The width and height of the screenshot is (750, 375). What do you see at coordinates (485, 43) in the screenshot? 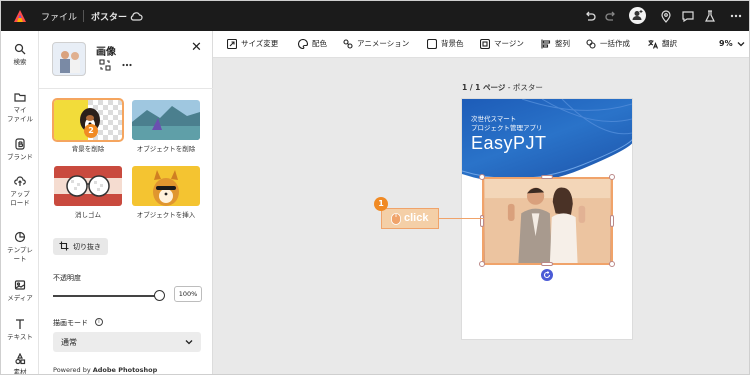
I see `margin-icon` at bounding box center [485, 43].